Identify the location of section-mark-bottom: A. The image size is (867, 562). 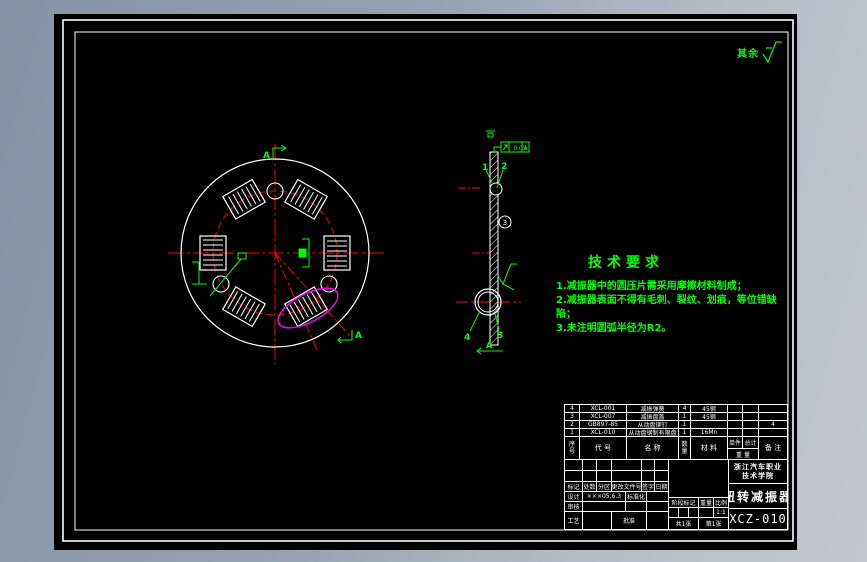
(489, 345).